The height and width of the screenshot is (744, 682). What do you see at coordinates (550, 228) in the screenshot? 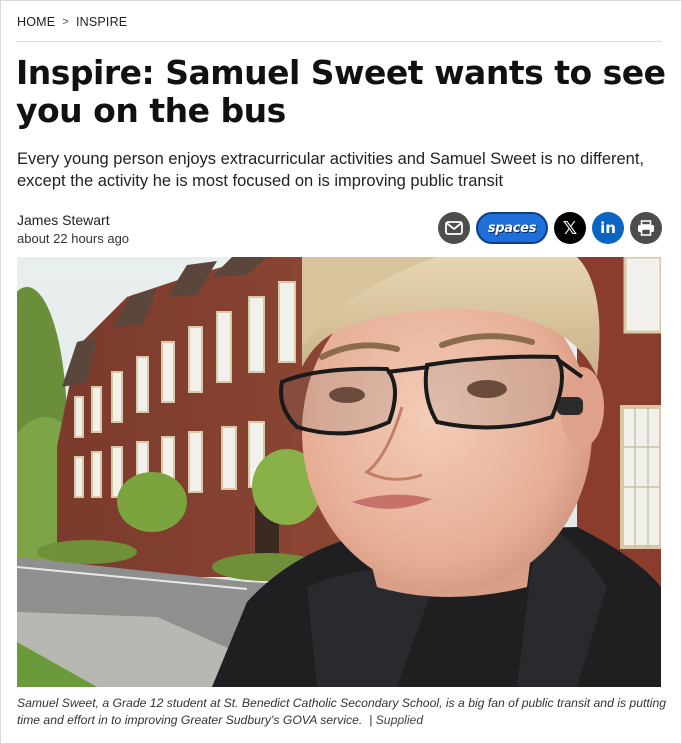
I see `share-toolbar: spaces 𝕏 in` at bounding box center [550, 228].